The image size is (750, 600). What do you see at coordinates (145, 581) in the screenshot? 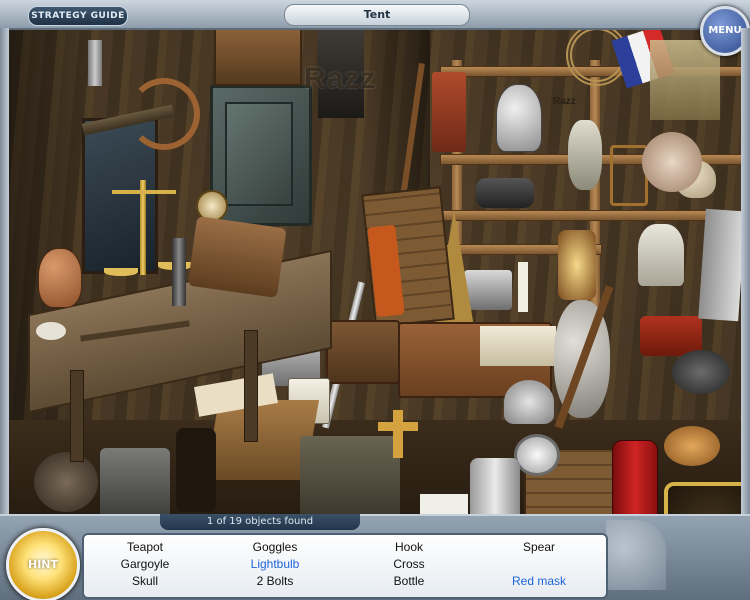
I see `list-item-skull: Skull` at bounding box center [145, 581].